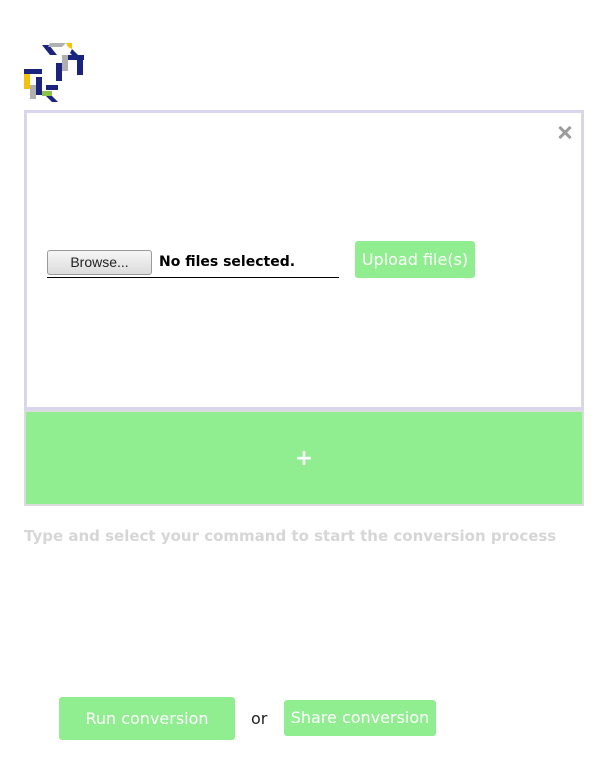 This screenshot has width=608, height=776. I want to click on file-status-text: No files selected., so click(227, 262).